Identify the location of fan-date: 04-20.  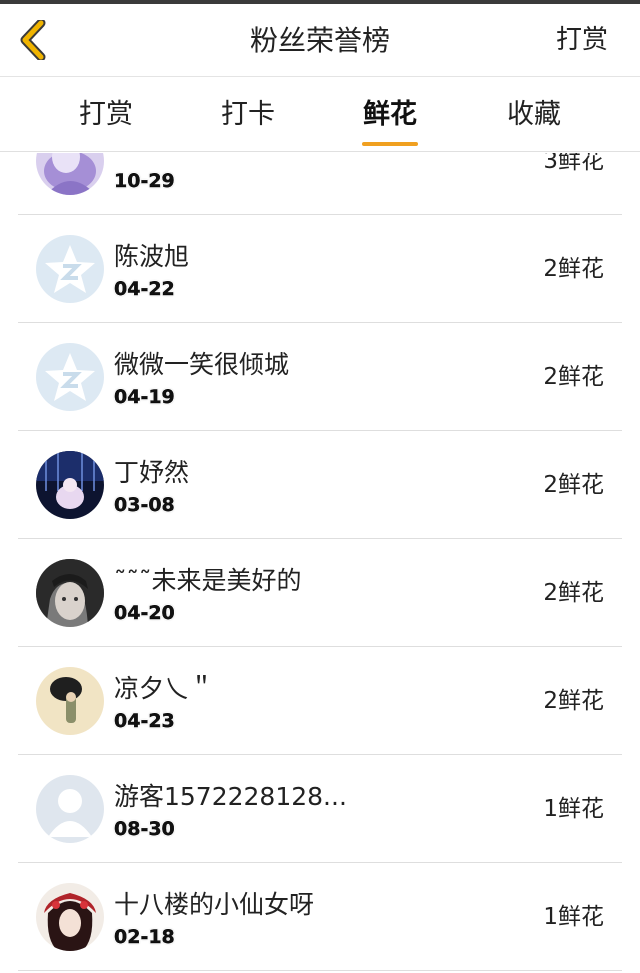
(144, 613).